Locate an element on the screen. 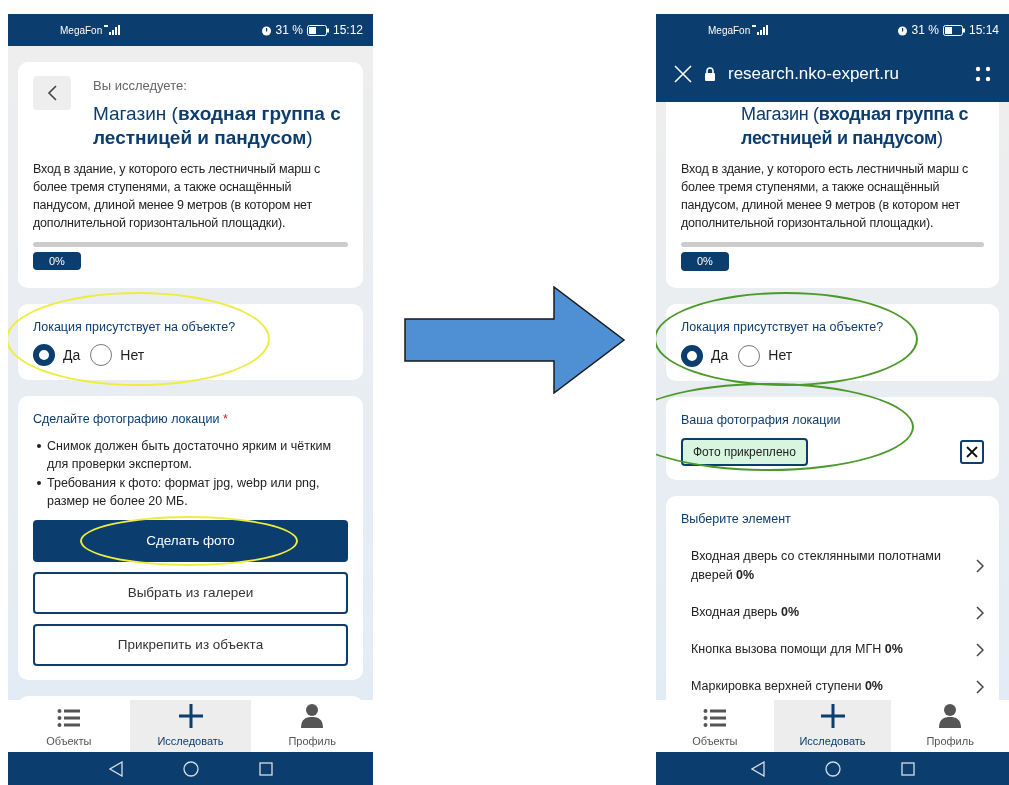 The image size is (1009, 785). element-item: Маркировка верхней ступени 0% is located at coordinates (832, 684).